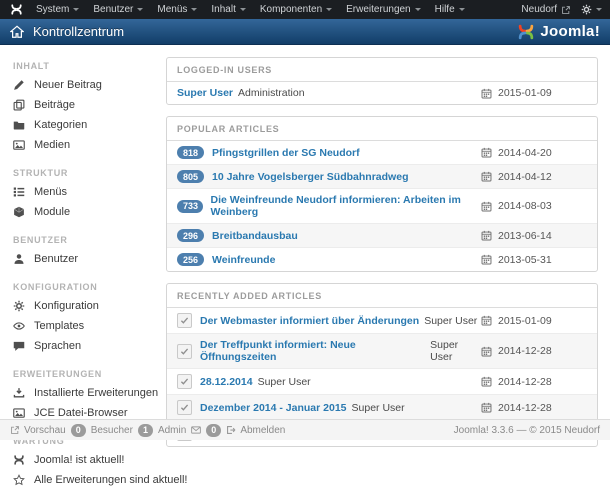 This screenshot has width=610, height=490. I want to click on menu-hilfe: Hilfe, so click(450, 9).